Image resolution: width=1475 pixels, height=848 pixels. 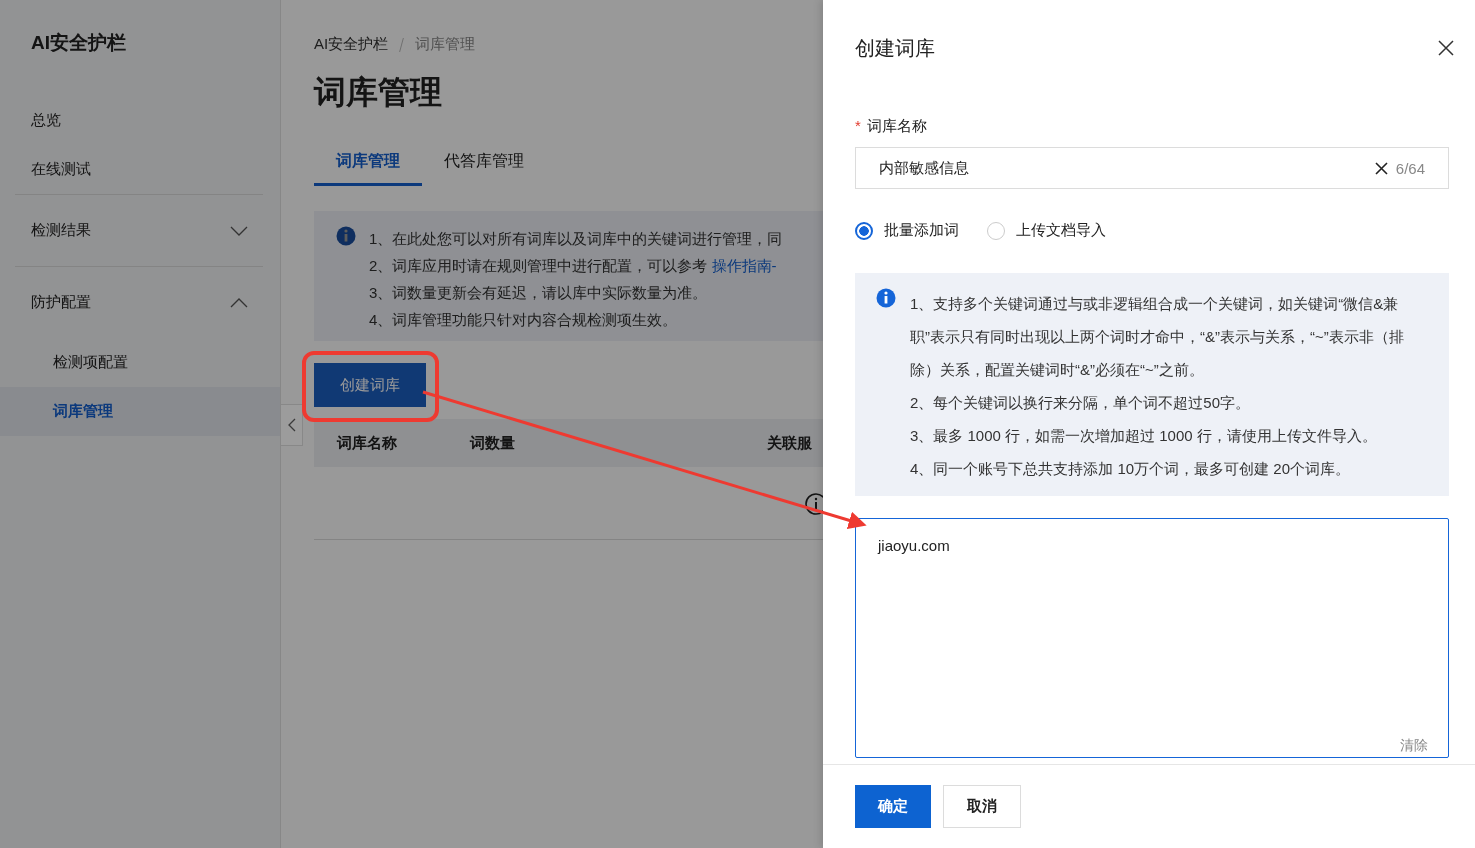 What do you see at coordinates (893, 806) in the screenshot?
I see `confirm-button: 确定` at bounding box center [893, 806].